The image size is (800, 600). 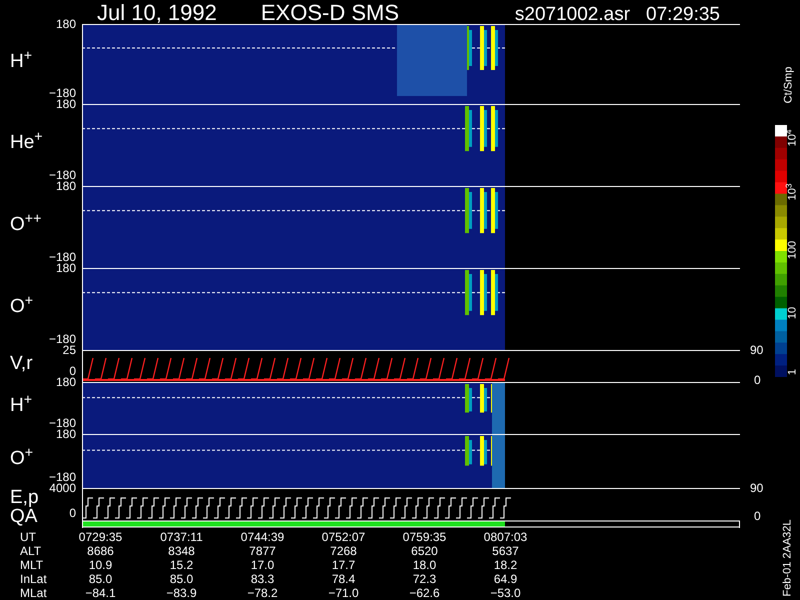 I want to click on table-cell-text: 10.9, so click(x=101, y=565).